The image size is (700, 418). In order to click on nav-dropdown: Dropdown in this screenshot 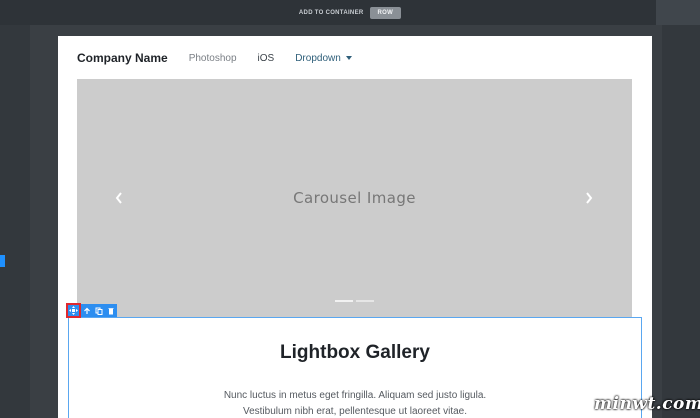, I will do `click(323, 58)`.